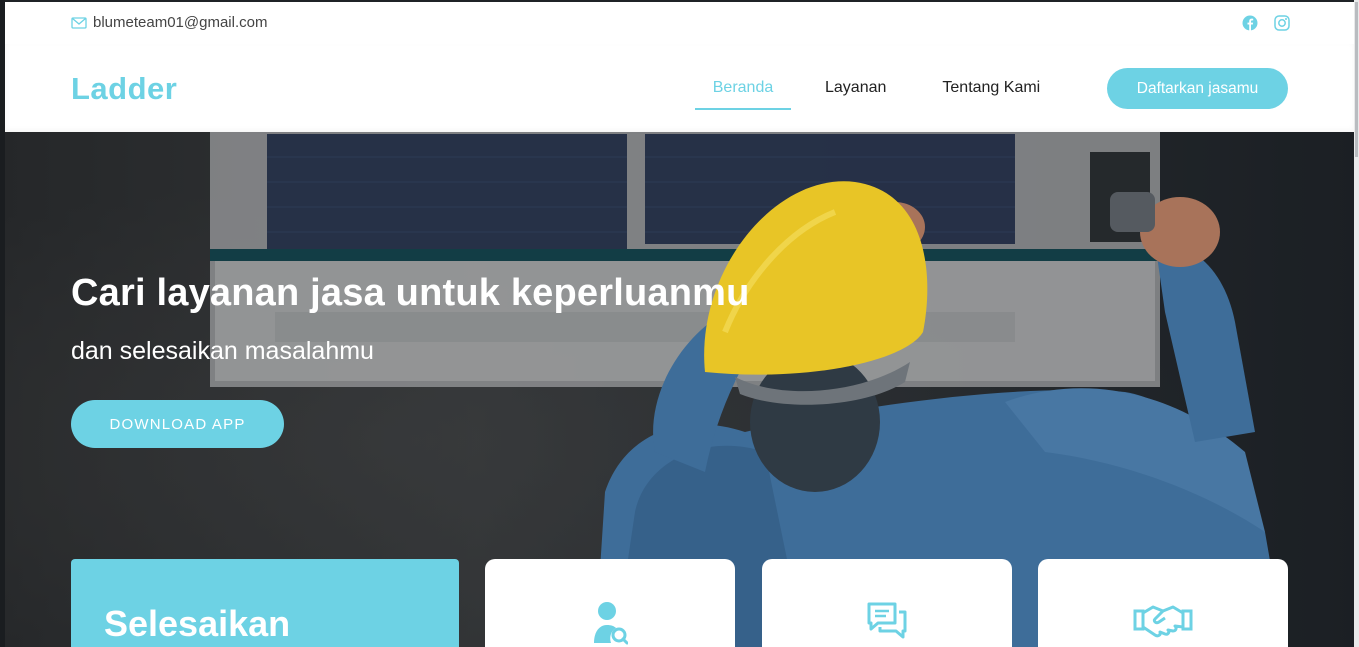  I want to click on download-app-button: DOWNLOAD APP, so click(177, 424).